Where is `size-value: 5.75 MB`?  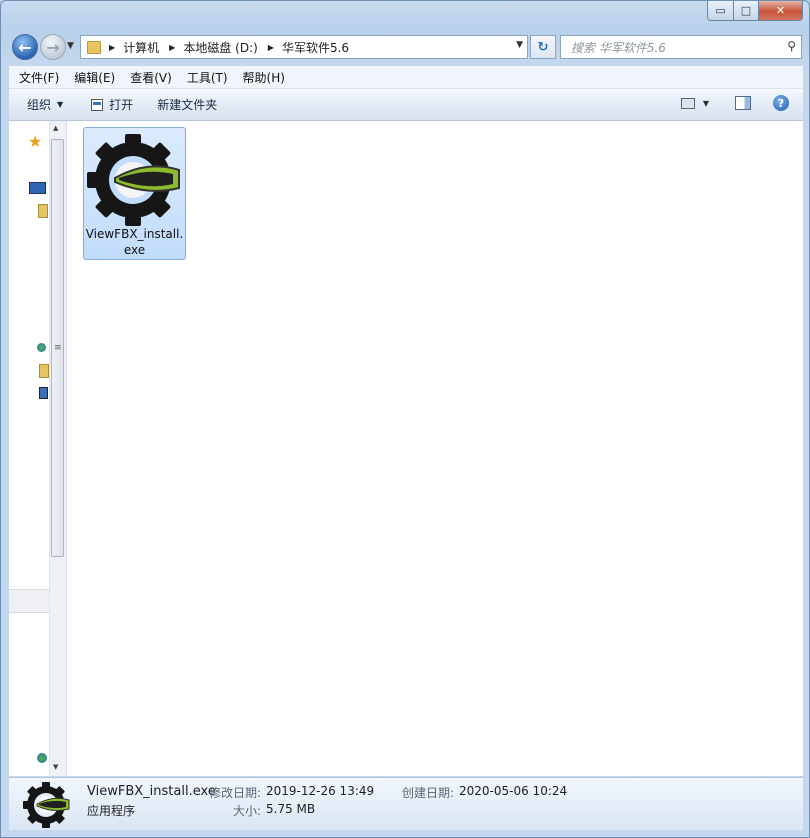 size-value: 5.75 MB is located at coordinates (291, 809).